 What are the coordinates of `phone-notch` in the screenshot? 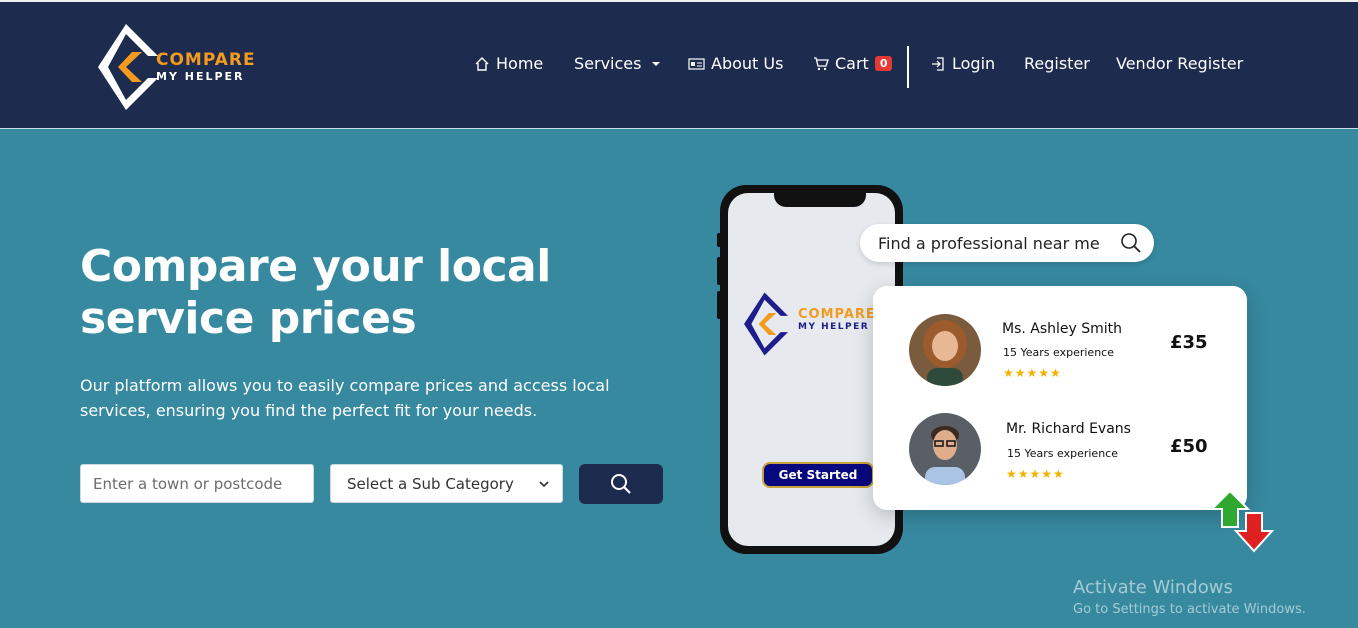 It's located at (820, 200).